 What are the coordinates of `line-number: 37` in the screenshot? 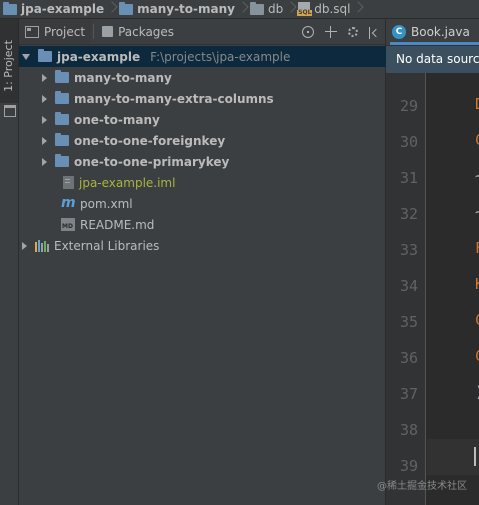 It's located at (408, 394).